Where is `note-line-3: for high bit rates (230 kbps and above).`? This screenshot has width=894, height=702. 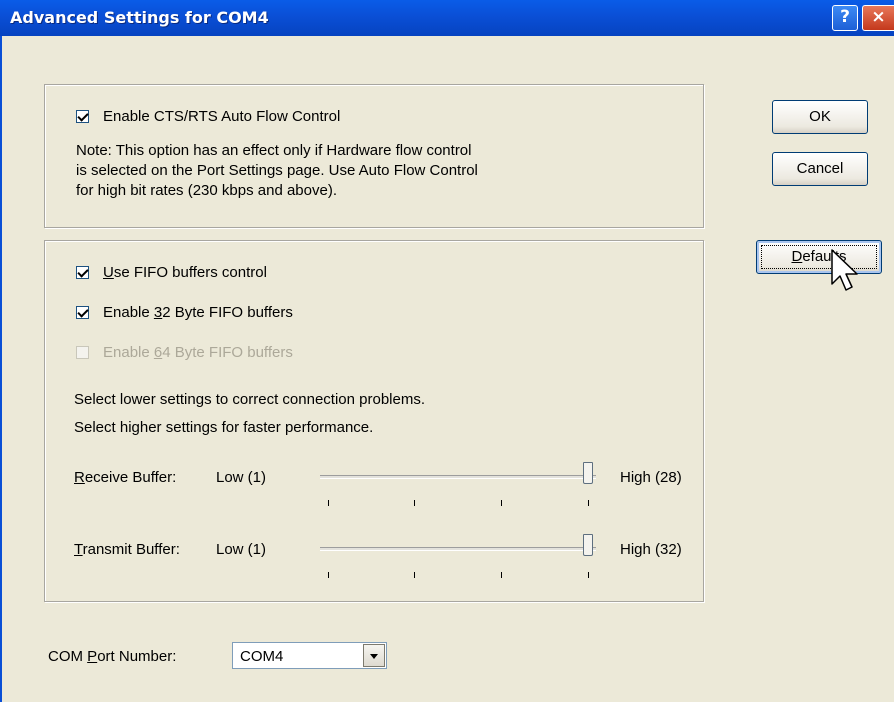 note-line-3: for high bit rates (230 kbps and above). is located at coordinates (206, 190).